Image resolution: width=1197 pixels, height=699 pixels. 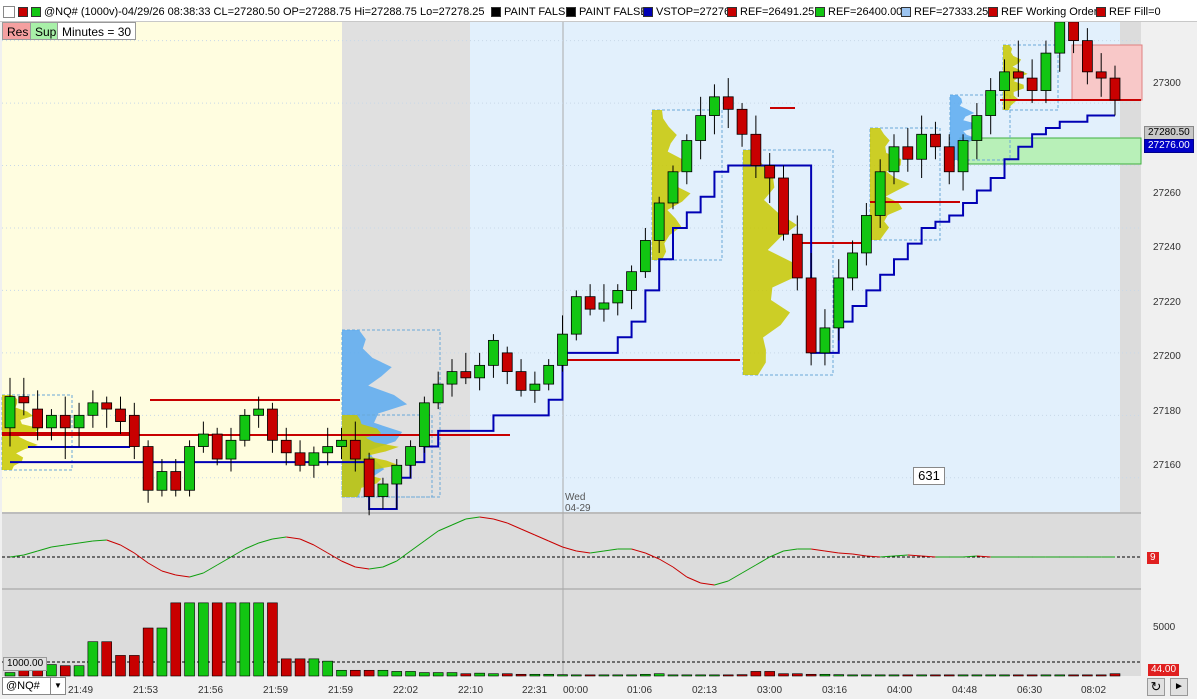 I want to click on time-tick: 00:00, so click(x=576, y=690).